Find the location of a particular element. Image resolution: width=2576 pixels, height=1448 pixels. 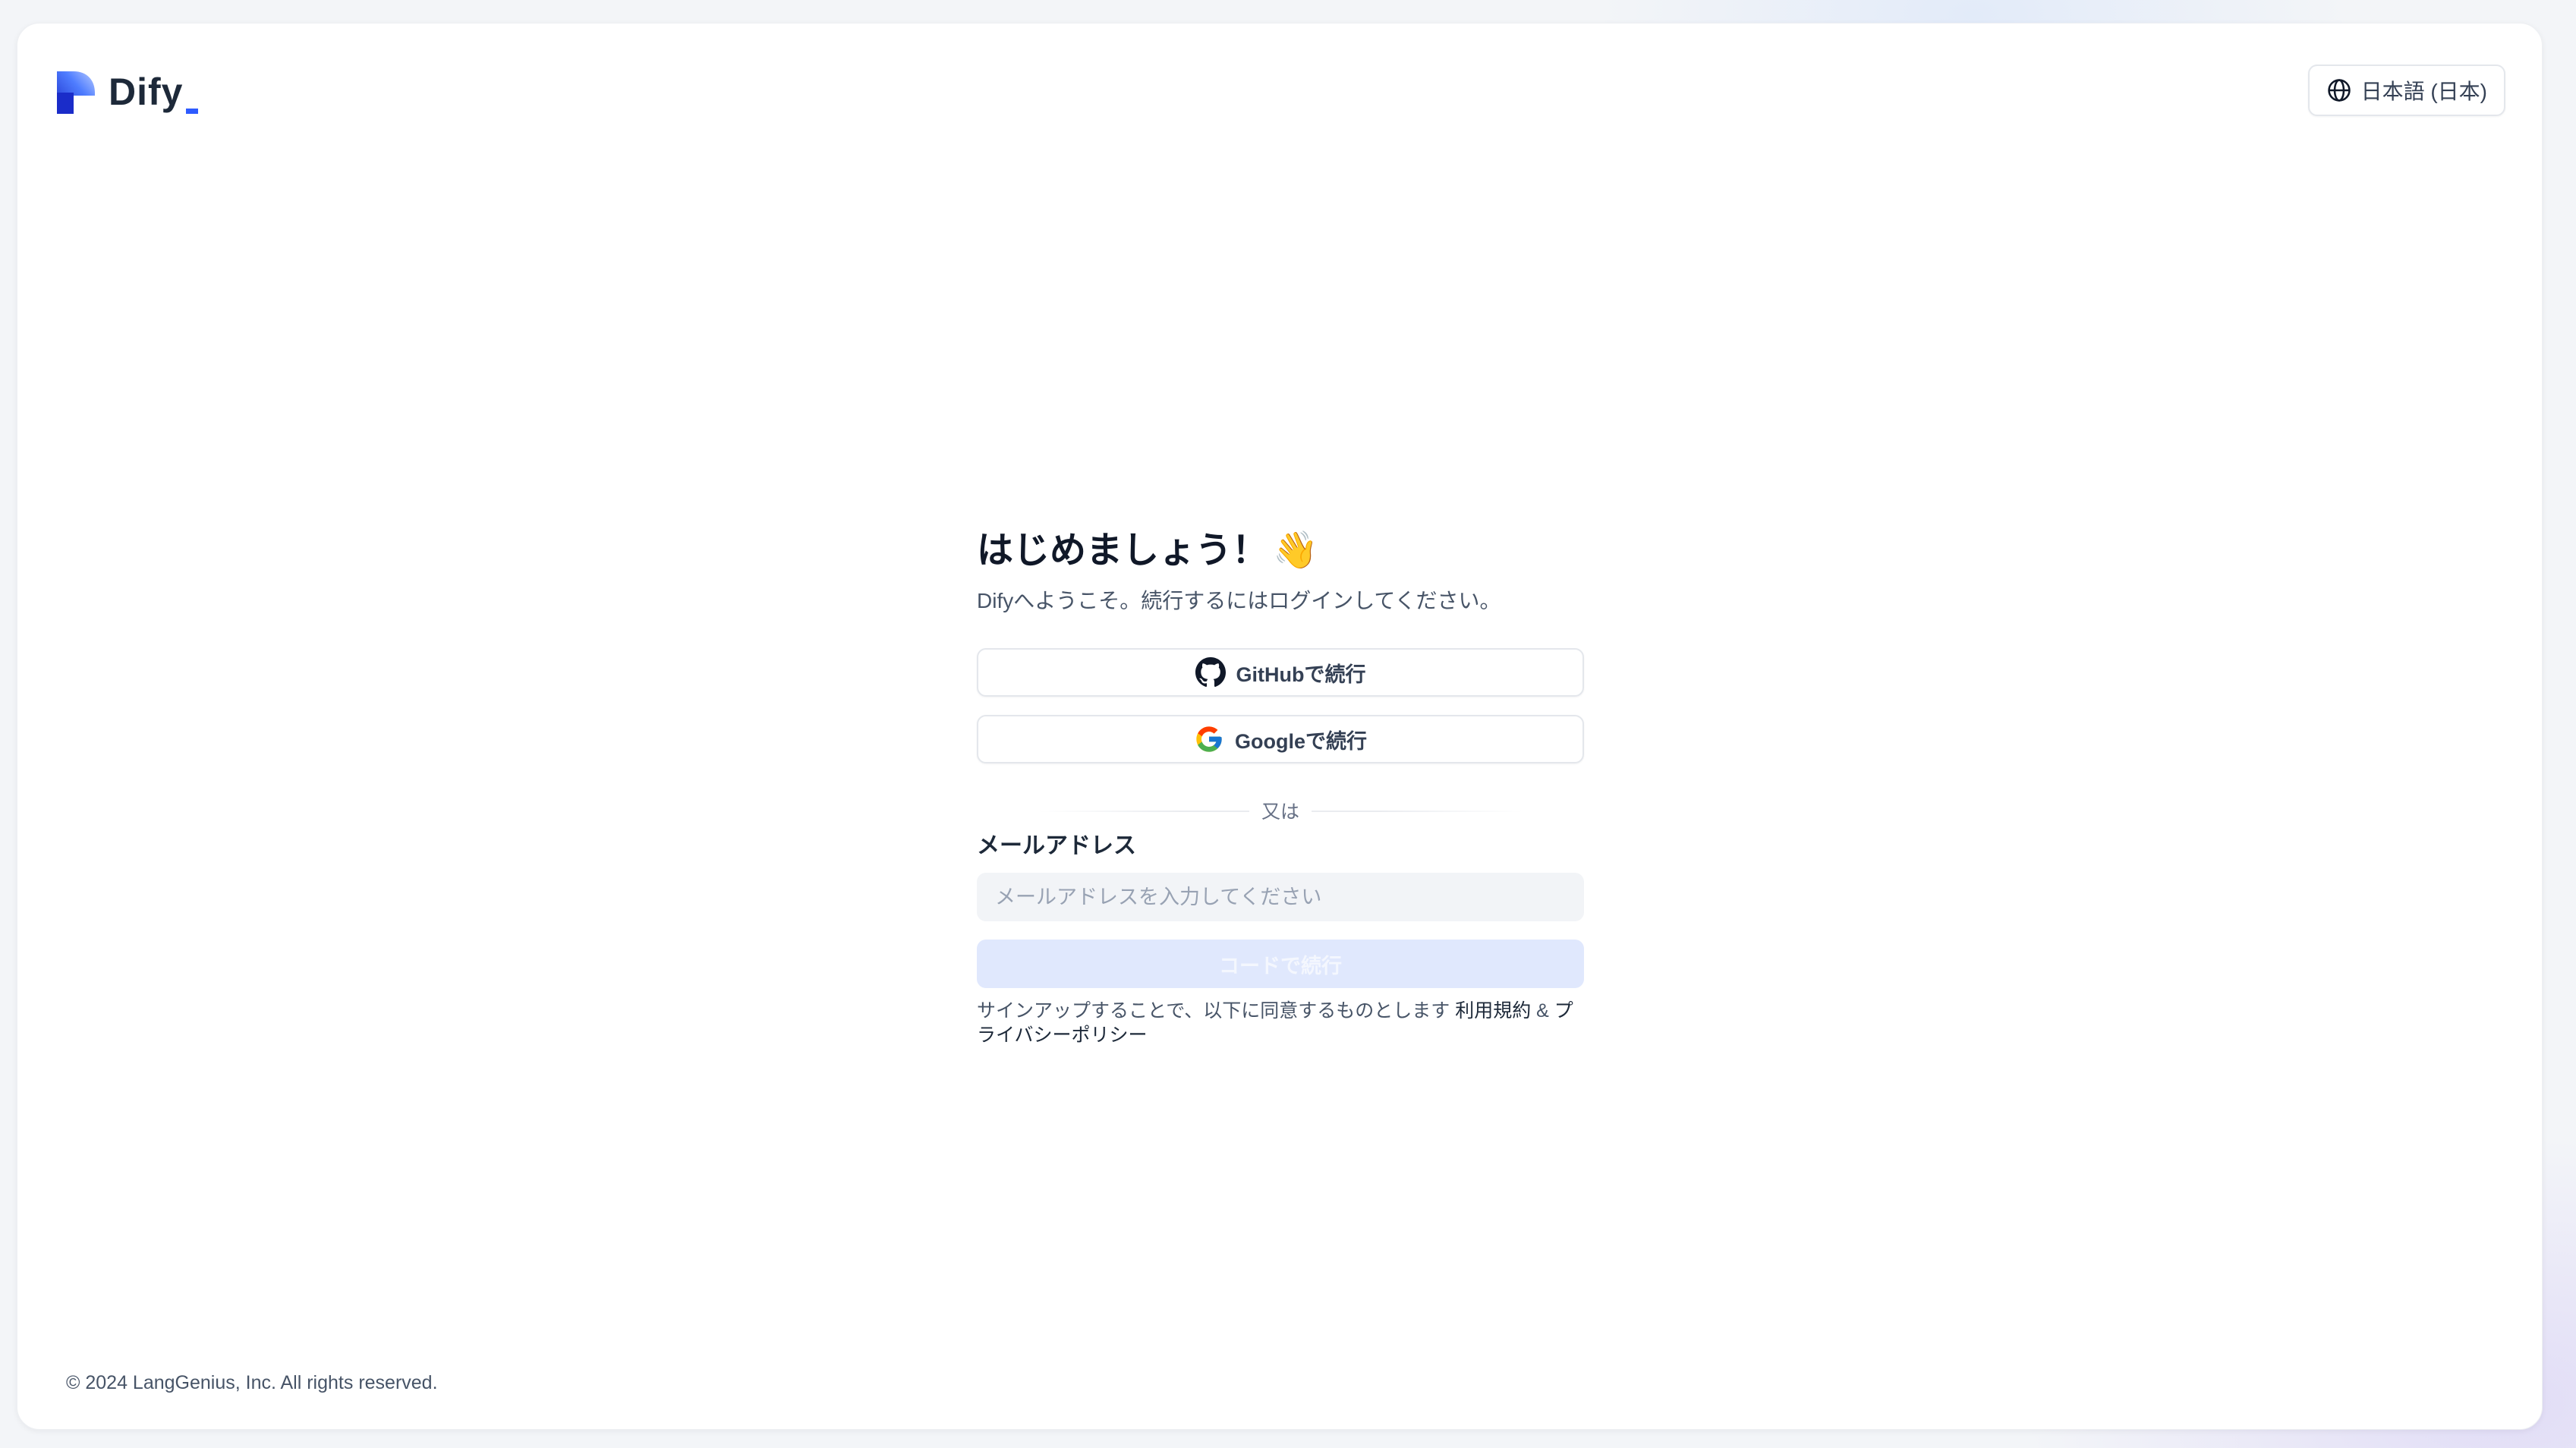

email-label: メールアドレス is located at coordinates (1056, 845).